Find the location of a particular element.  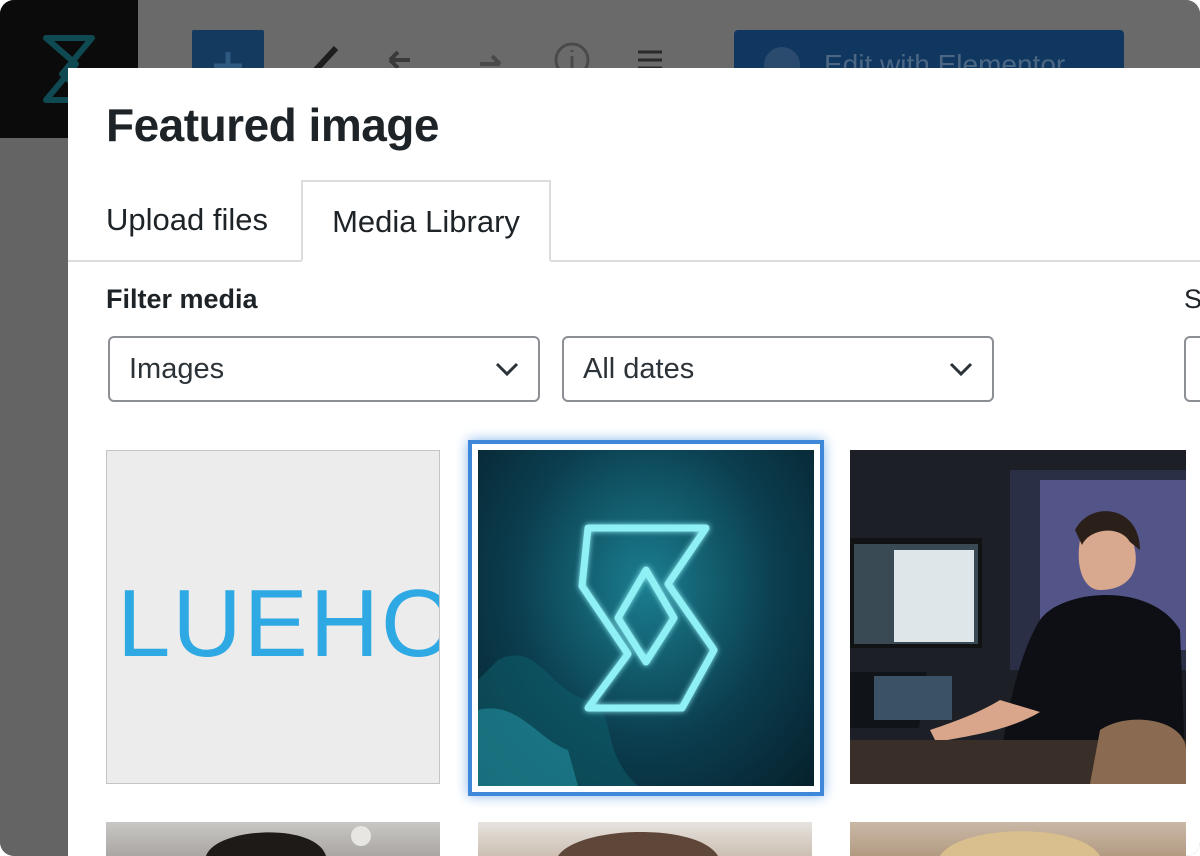

media-date-select: All dates is located at coordinates (778, 369).